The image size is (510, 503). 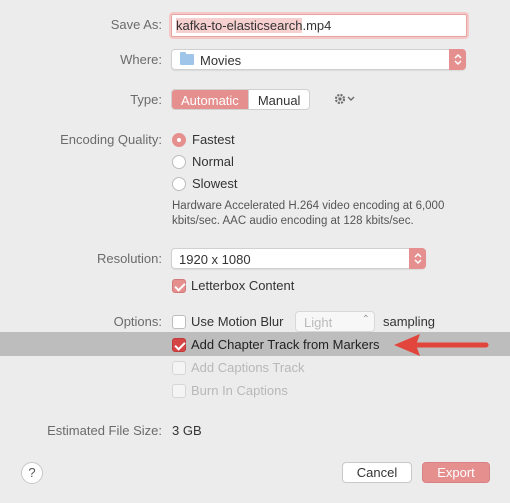 What do you see at coordinates (215, 259) in the screenshot?
I see `resolution-value: 1920 x 1080` at bounding box center [215, 259].